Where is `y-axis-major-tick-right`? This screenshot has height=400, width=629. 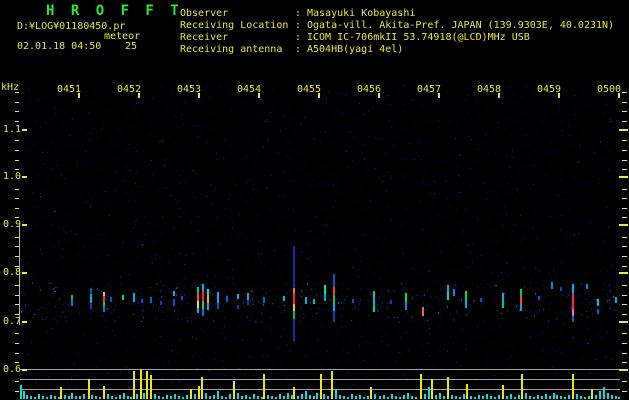
y-axis-major-tick-right is located at coordinates (623, 273).